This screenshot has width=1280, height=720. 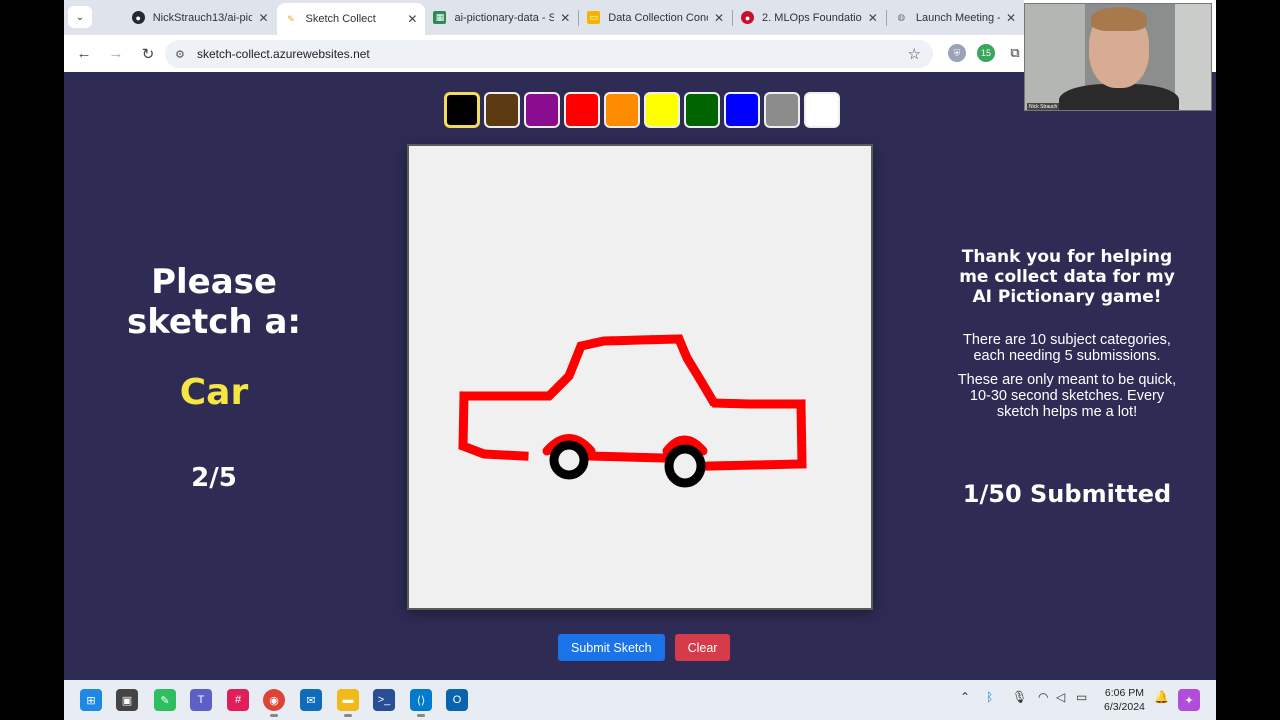 What do you see at coordinates (348, 700) in the screenshot?
I see `file-explorer-icon: ▬` at bounding box center [348, 700].